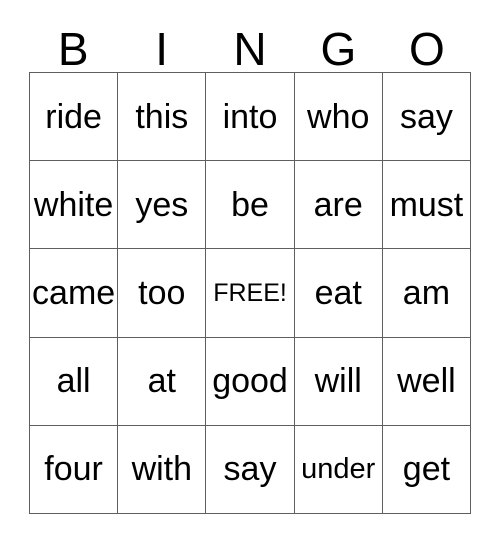  I want to click on bingo-cell-g1: who, so click(338, 117).